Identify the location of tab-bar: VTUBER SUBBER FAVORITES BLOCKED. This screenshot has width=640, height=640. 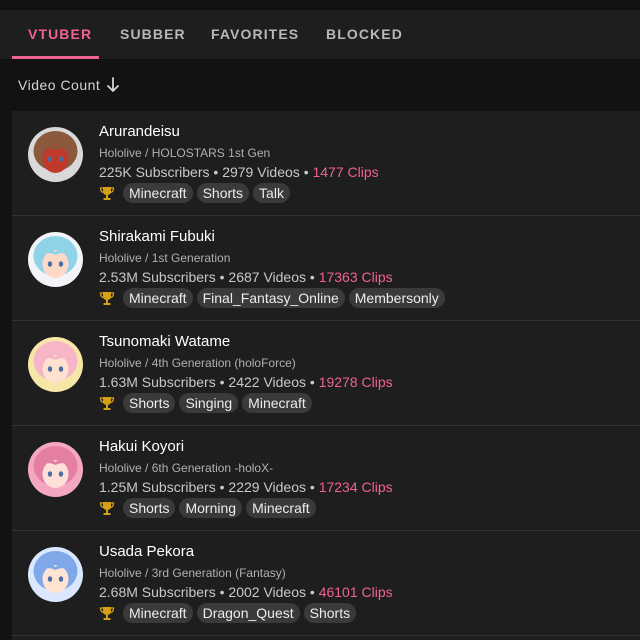
(320, 34).